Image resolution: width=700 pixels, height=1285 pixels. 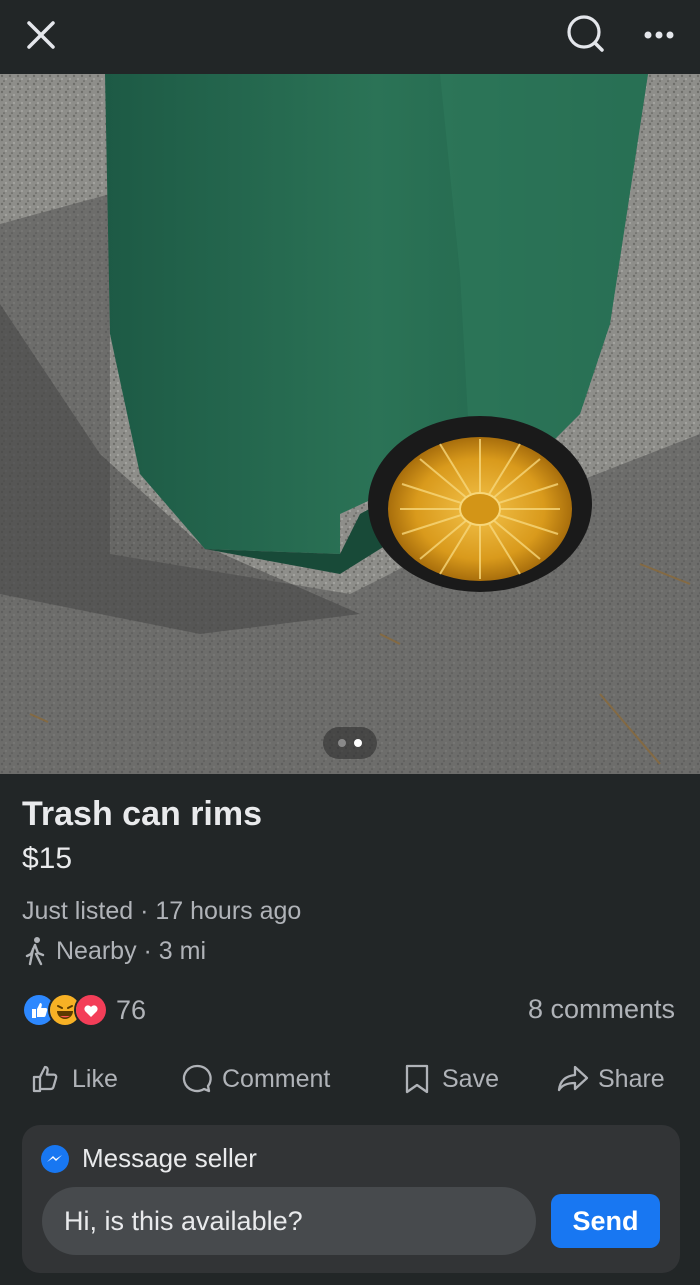 I want to click on image-pager, so click(x=350, y=743).